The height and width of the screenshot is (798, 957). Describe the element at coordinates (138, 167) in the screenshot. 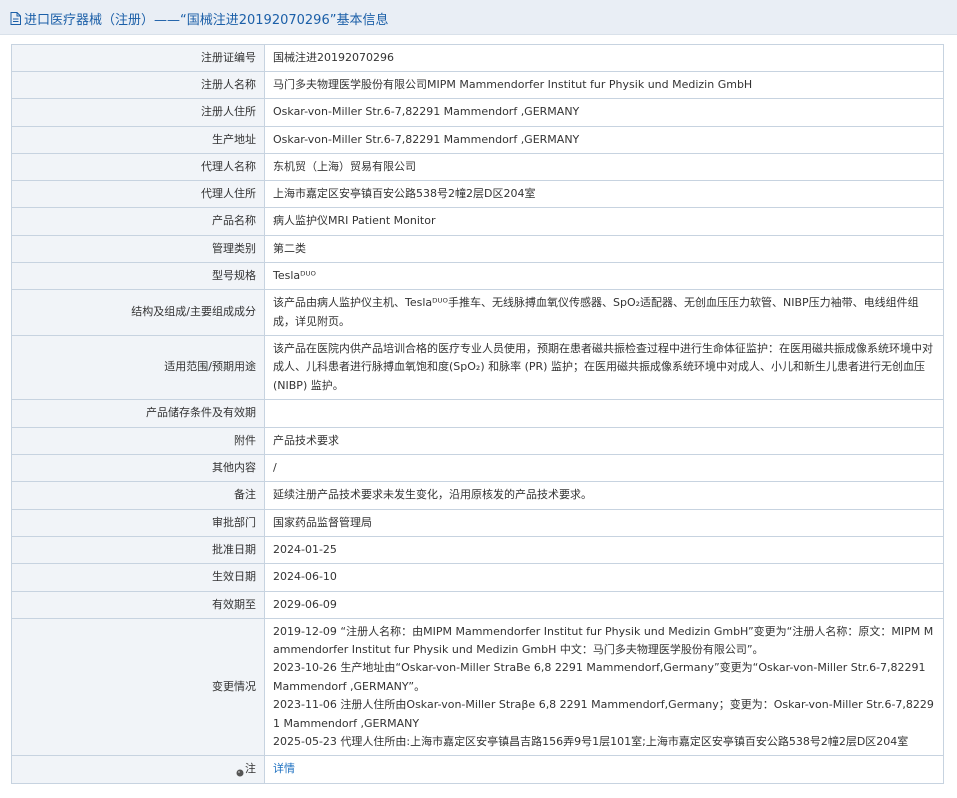

I see `row-label: 代理人名称` at that location.